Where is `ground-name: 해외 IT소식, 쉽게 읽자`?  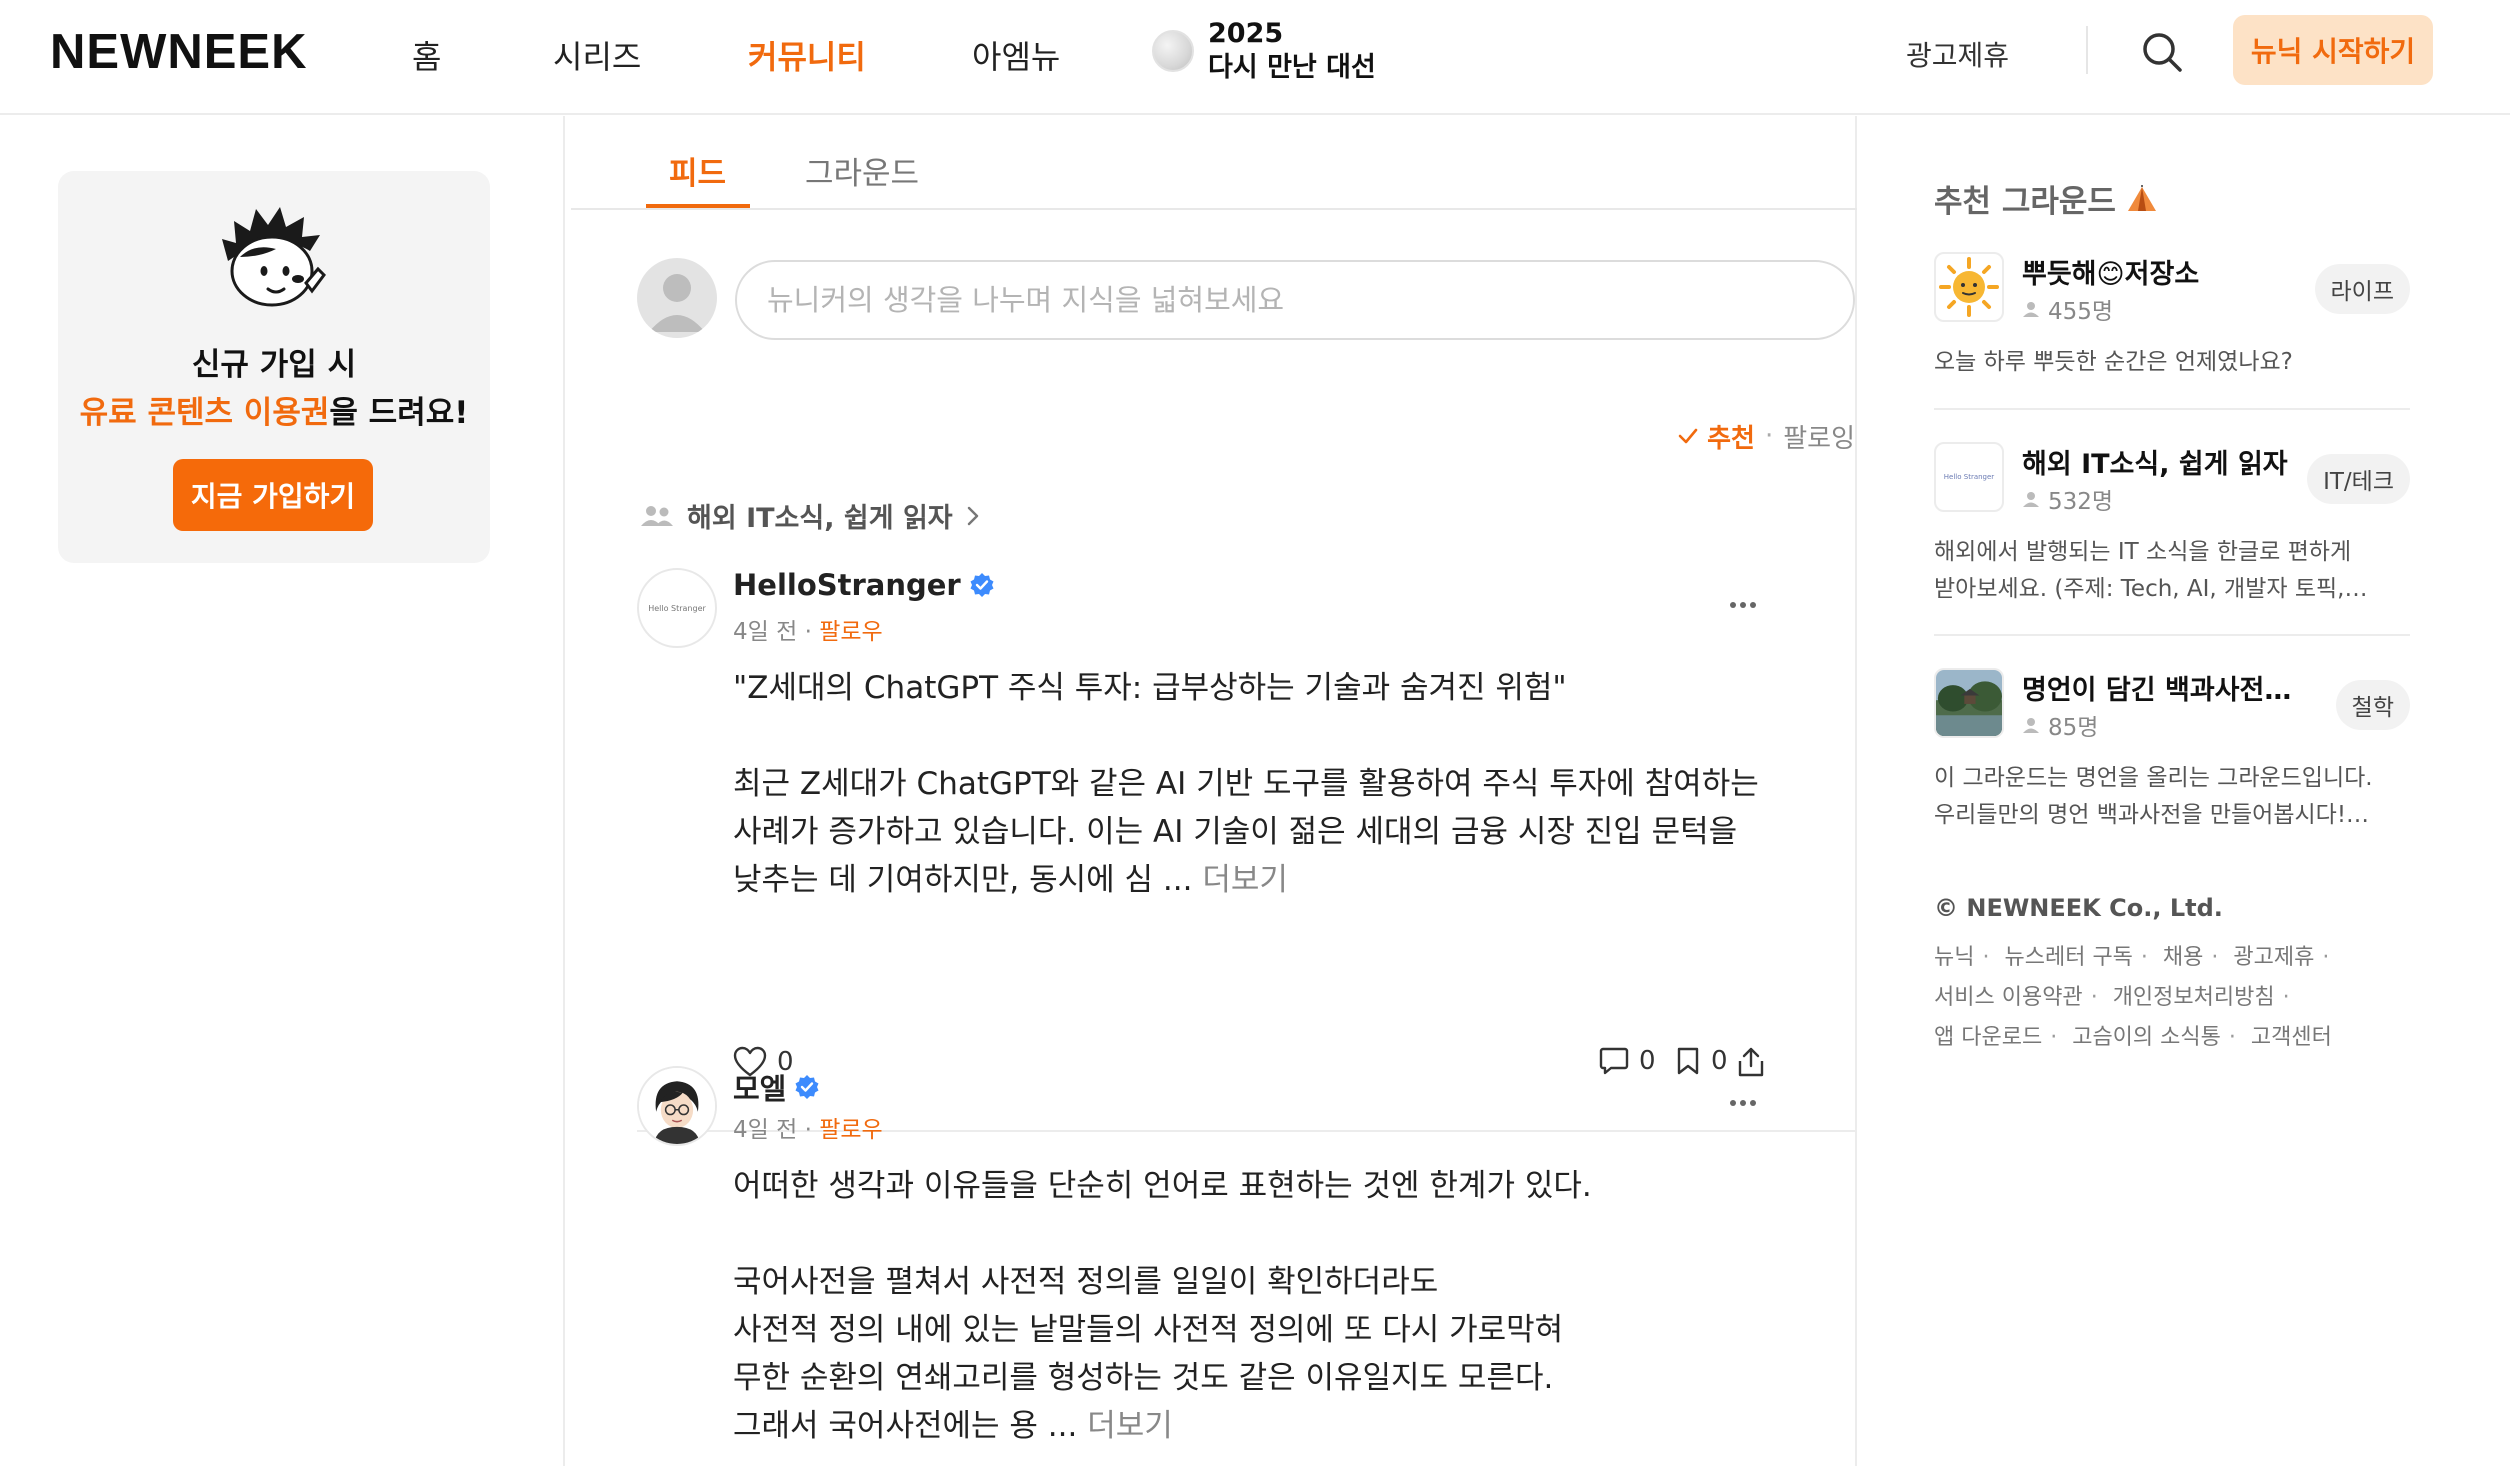
ground-name: 해외 IT소식, 쉽게 읽자 is located at coordinates (2155, 464).